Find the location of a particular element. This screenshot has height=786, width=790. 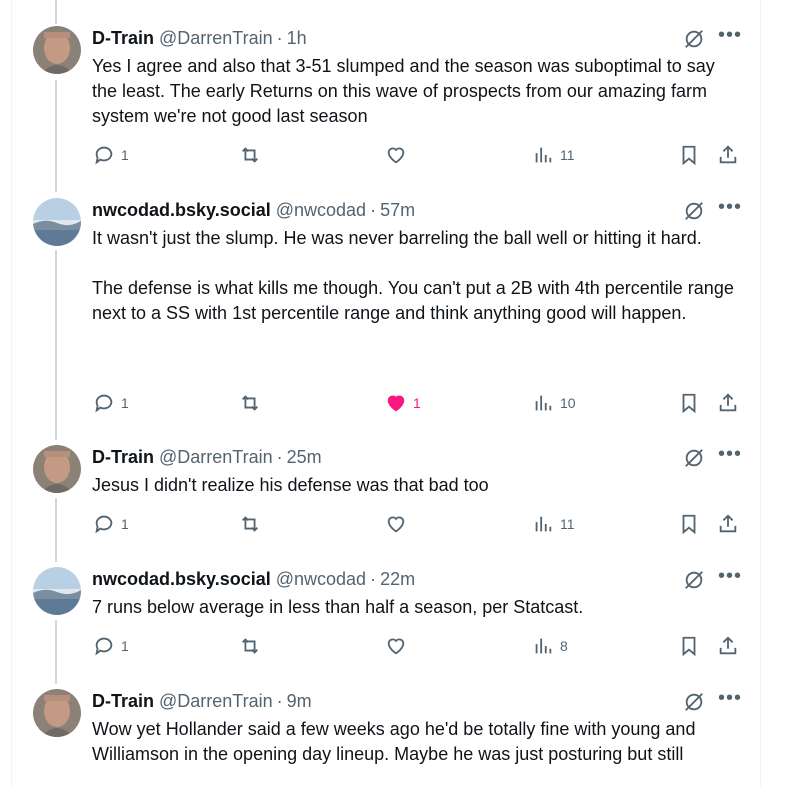

post-header: nwcodad.bsky.social @nwcodad · 57m is located at coordinates (253, 210).